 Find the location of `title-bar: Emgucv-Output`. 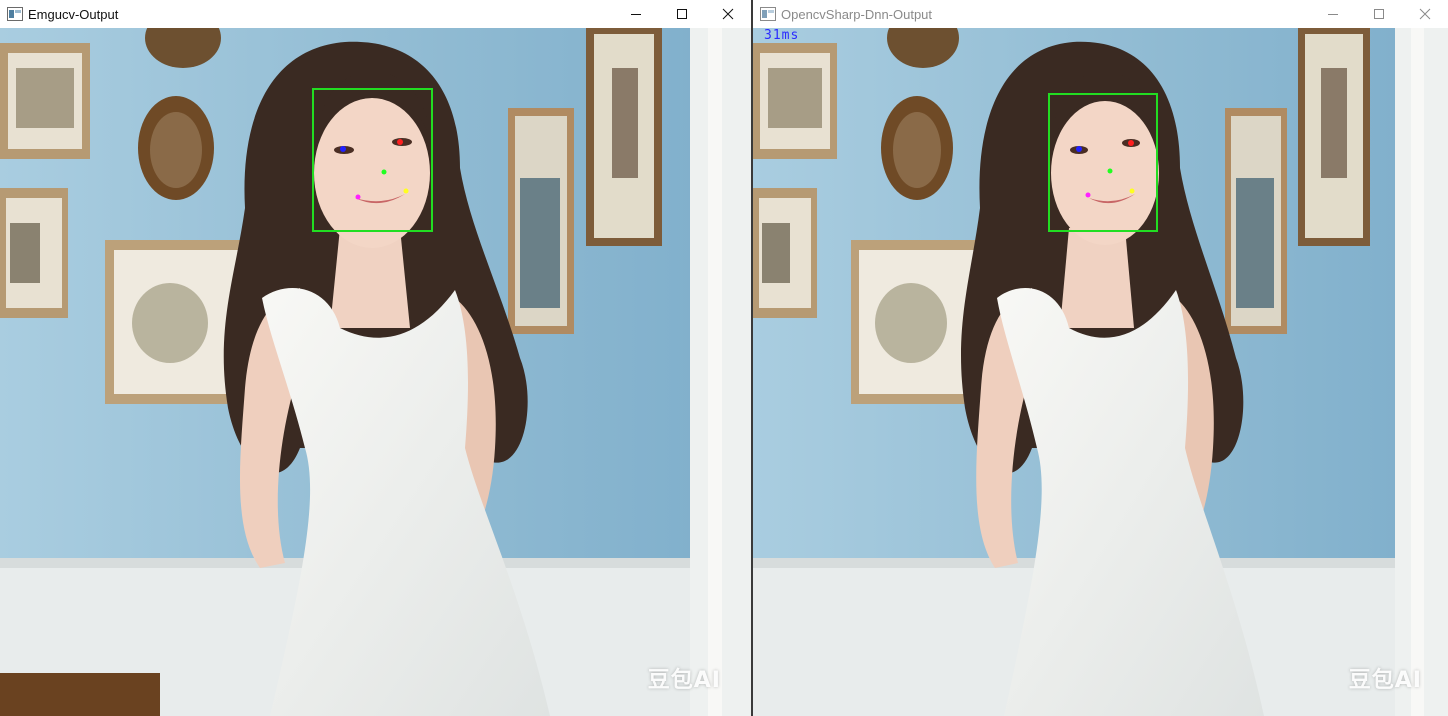

title-bar: Emgucv-Output is located at coordinates (375, 14).